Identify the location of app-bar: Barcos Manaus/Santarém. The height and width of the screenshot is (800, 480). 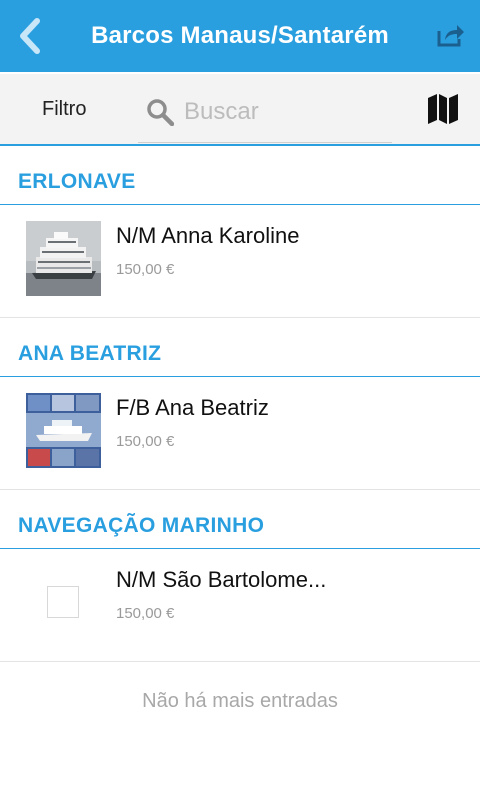
(240, 36).